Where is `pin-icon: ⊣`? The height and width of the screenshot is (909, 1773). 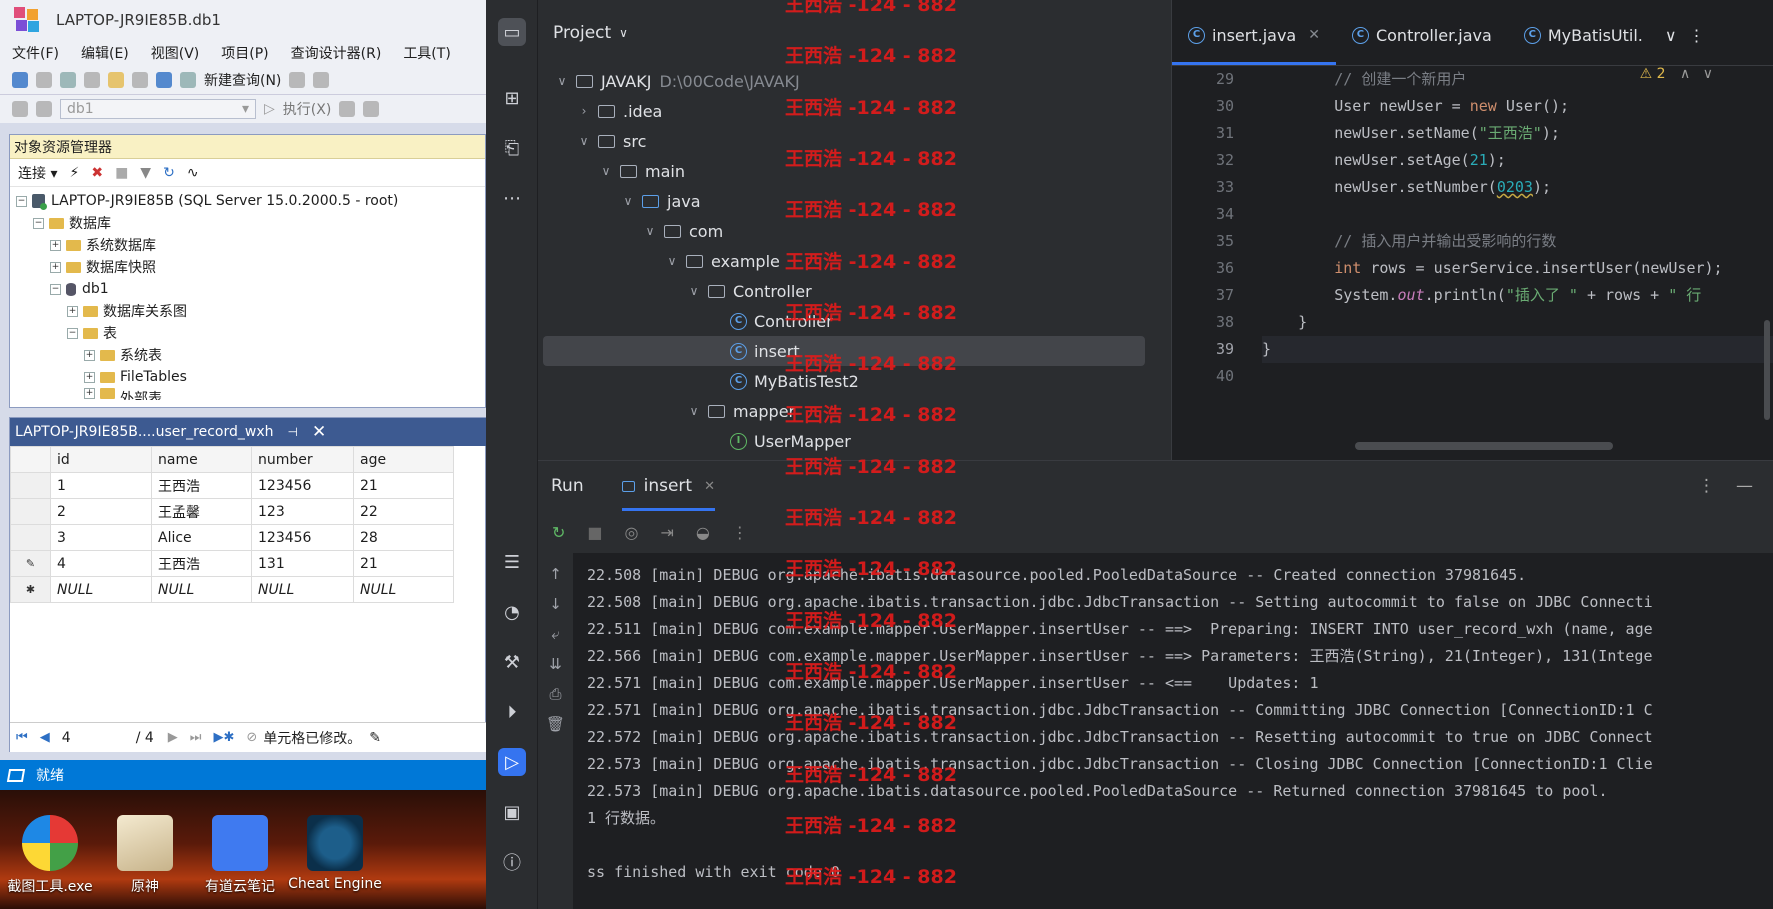 pin-icon: ⊣ is located at coordinates (293, 432).